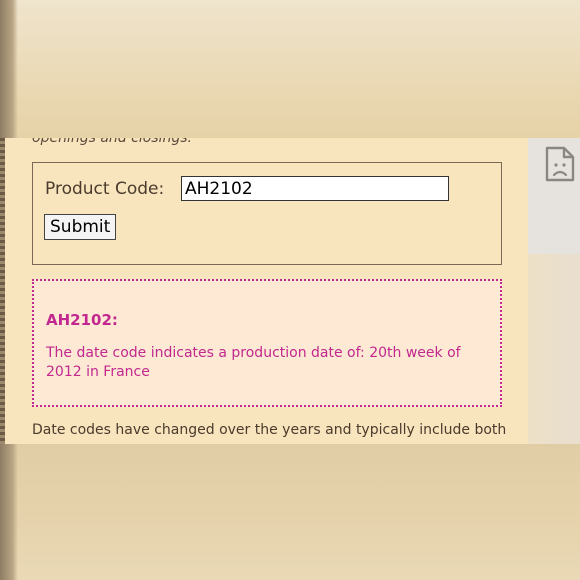  I want to click on submit-button: Submit, so click(80, 227).